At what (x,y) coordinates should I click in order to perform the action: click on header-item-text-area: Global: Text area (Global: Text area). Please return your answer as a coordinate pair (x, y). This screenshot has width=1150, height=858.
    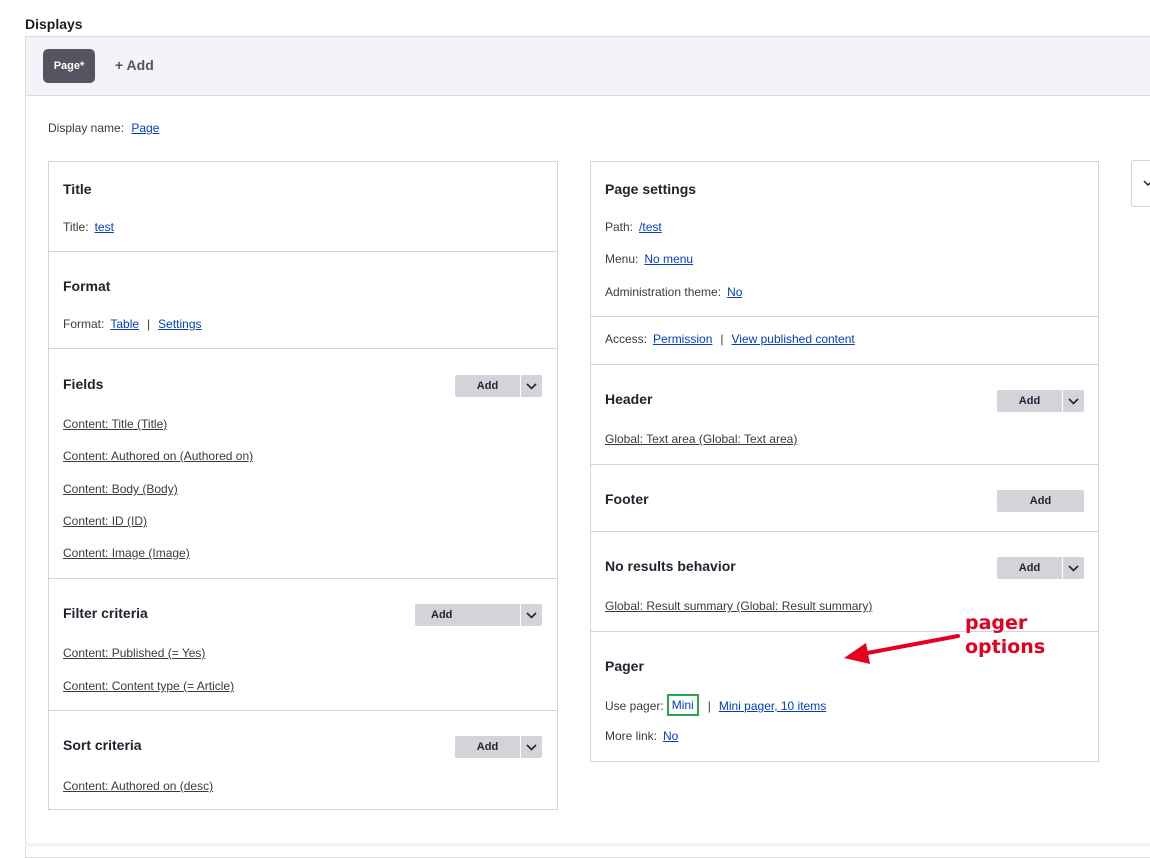
    Looking at the image, I should click on (701, 439).